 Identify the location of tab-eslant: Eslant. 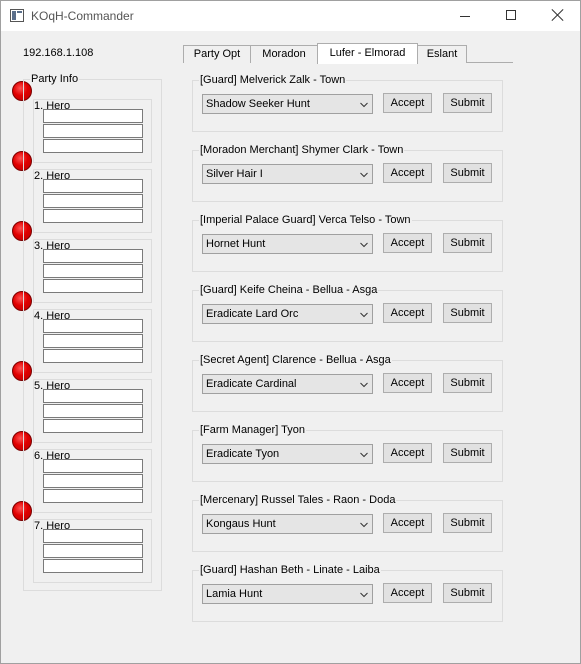
(442, 54).